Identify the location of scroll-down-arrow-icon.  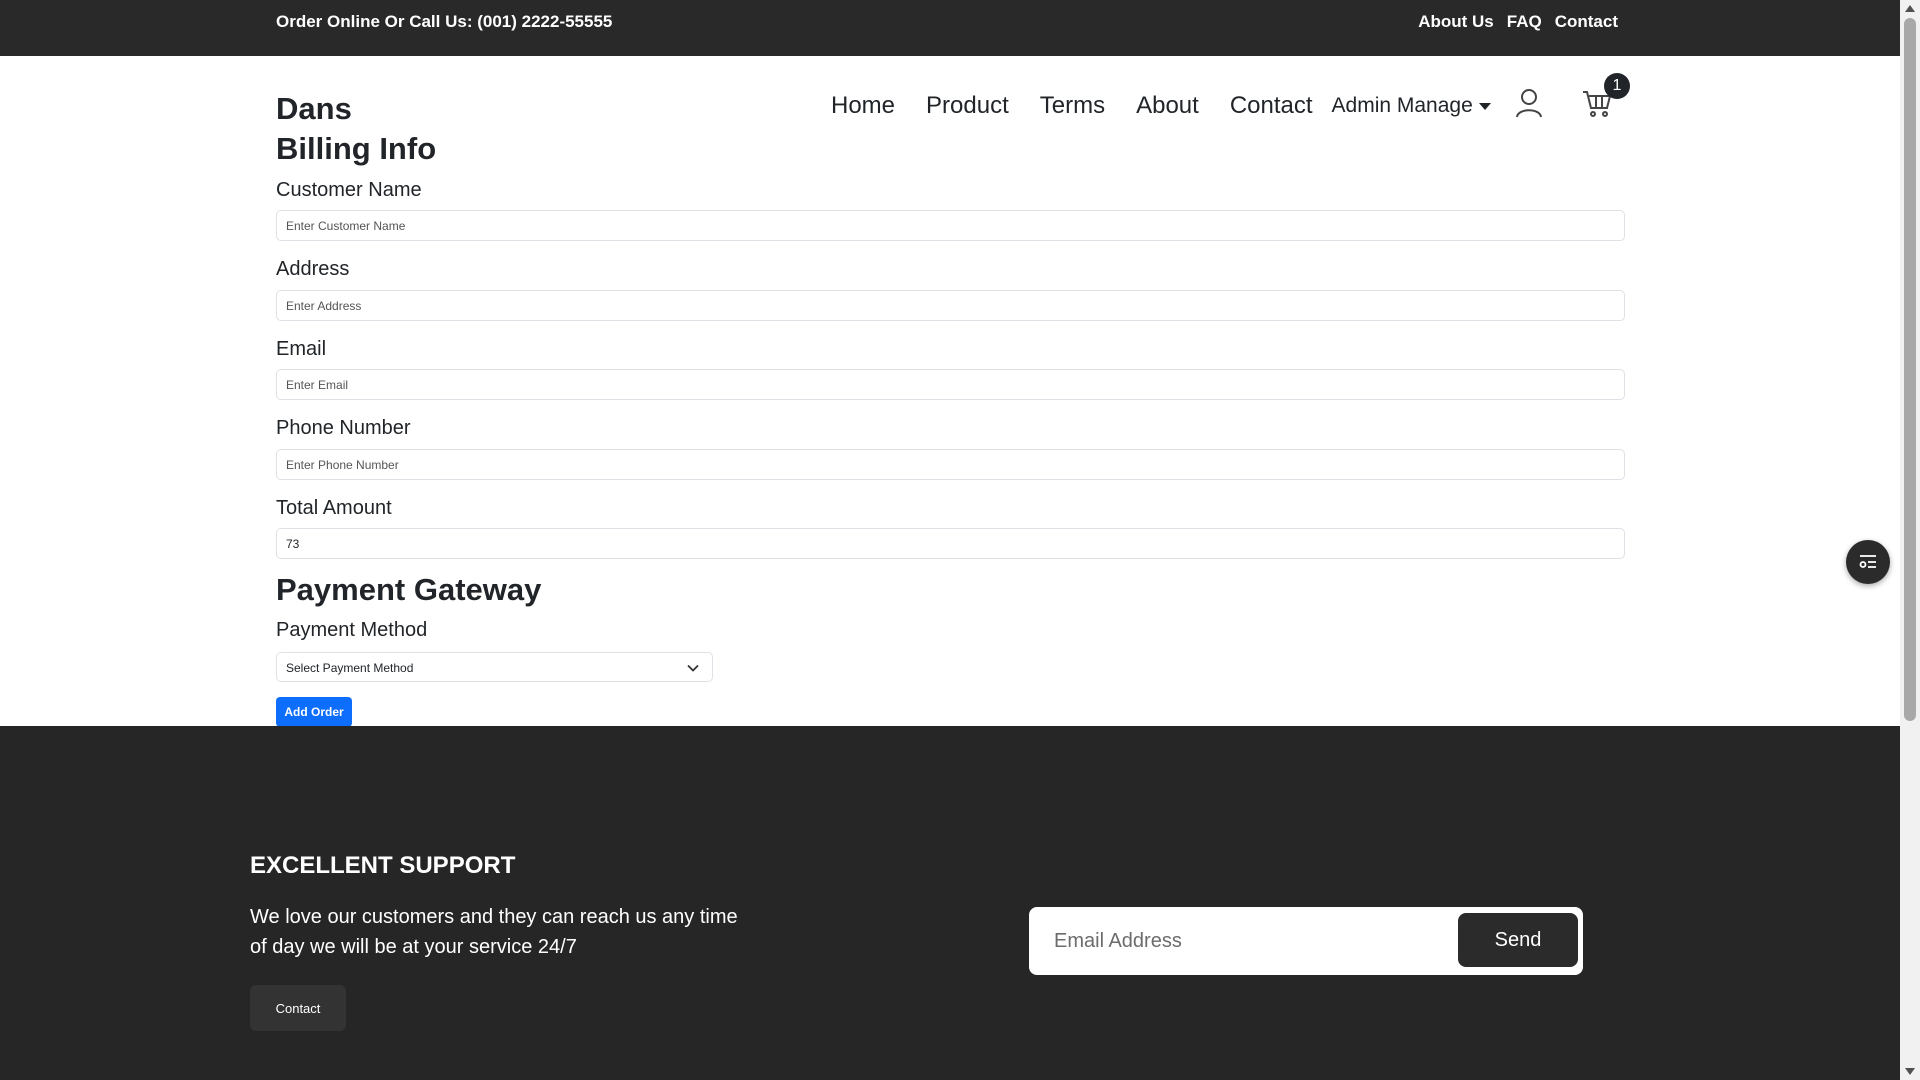
(1910, 1071).